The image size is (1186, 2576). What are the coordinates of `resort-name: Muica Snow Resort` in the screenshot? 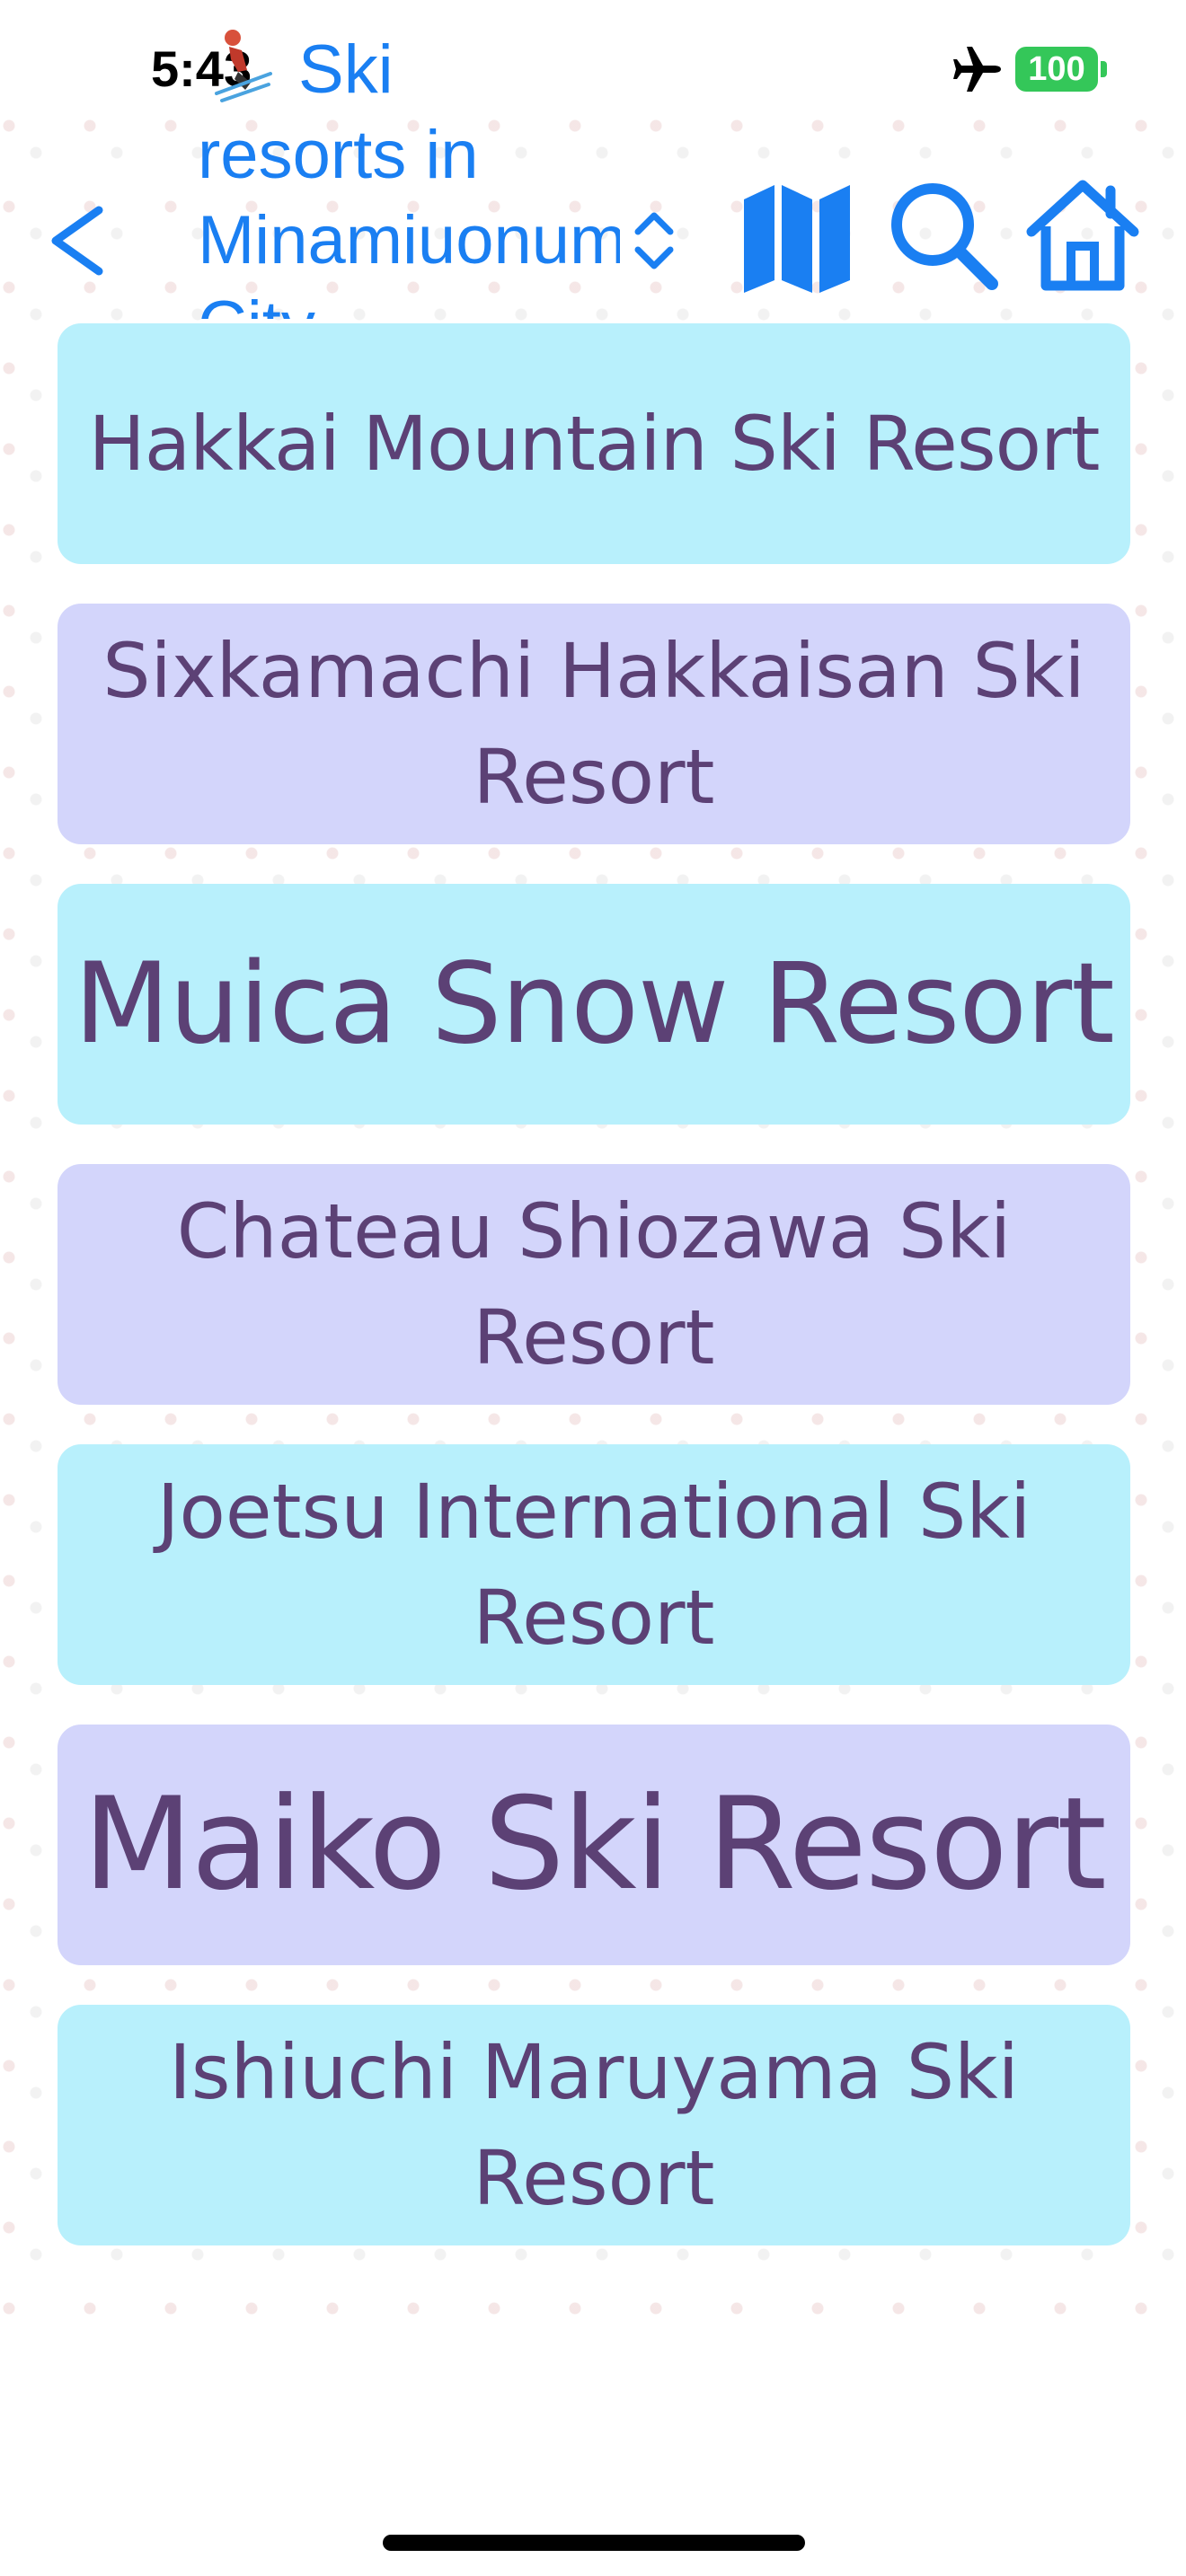 It's located at (594, 1004).